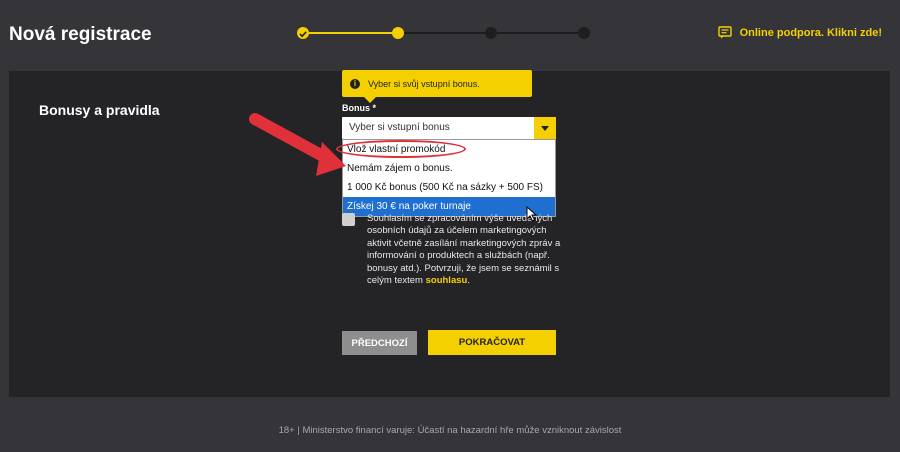 The width and height of the screenshot is (900, 452). Describe the element at coordinates (348, 219) in the screenshot. I see `consent-checkbox` at that location.